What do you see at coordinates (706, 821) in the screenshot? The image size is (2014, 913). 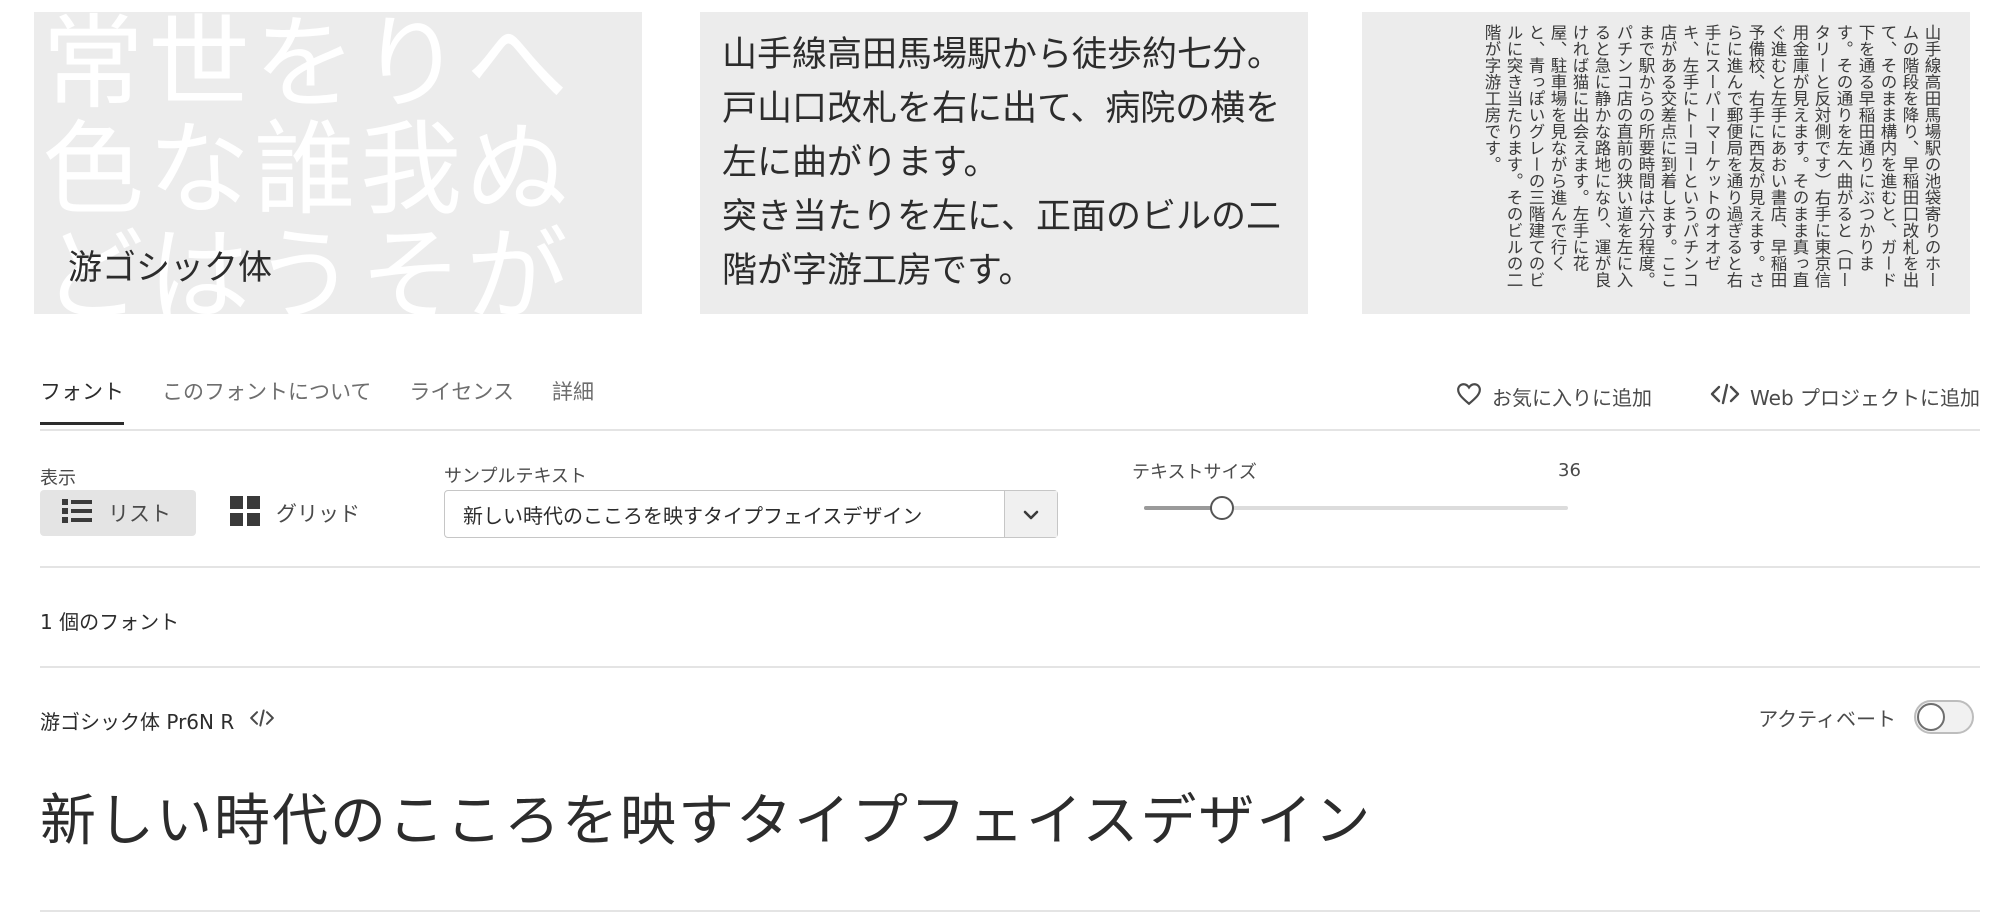 I see `font-preview: 新しい時代のこころを映すタイプフェイスデザイン` at bounding box center [706, 821].